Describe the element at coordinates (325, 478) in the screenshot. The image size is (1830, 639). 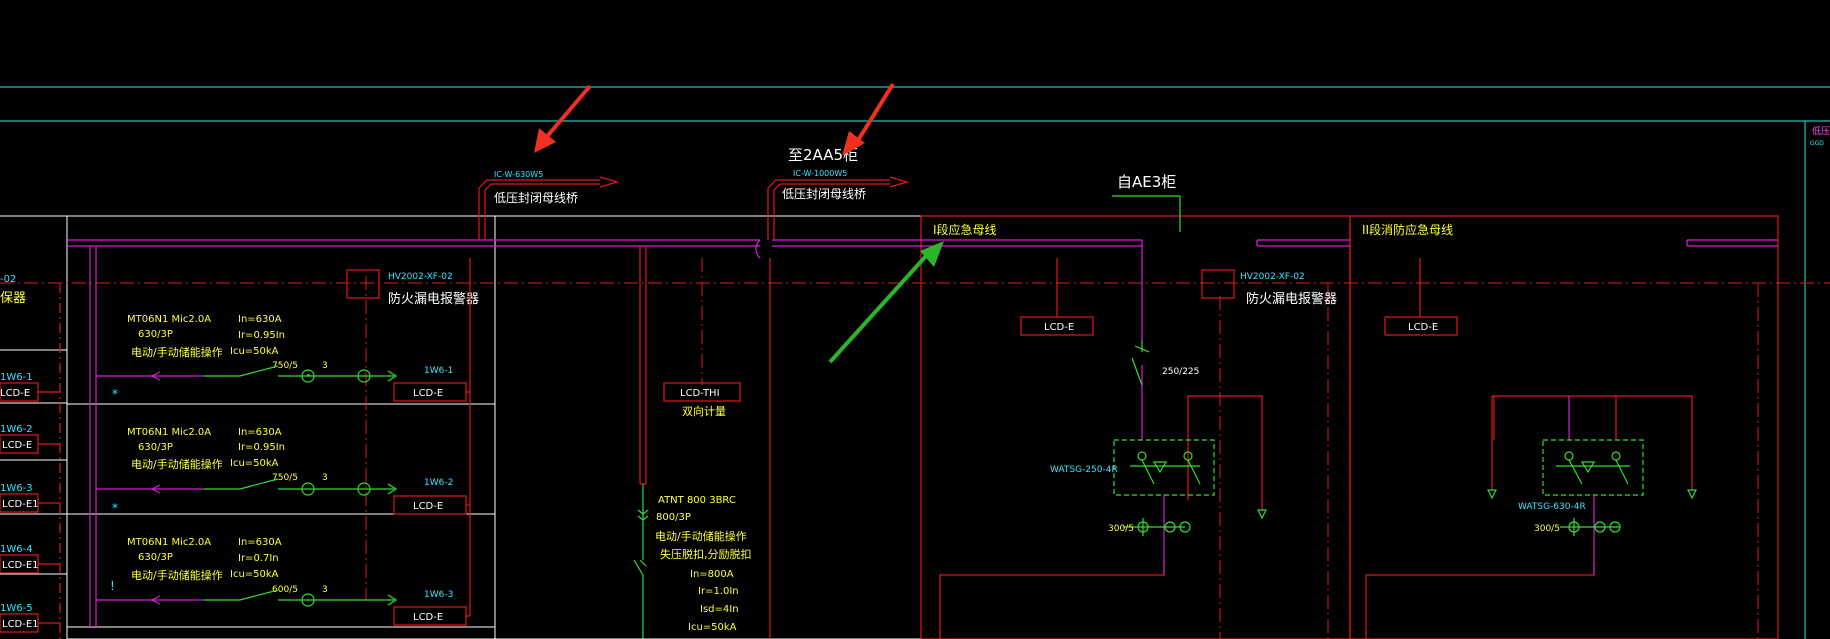
I see `p1f2-n: 3` at that location.